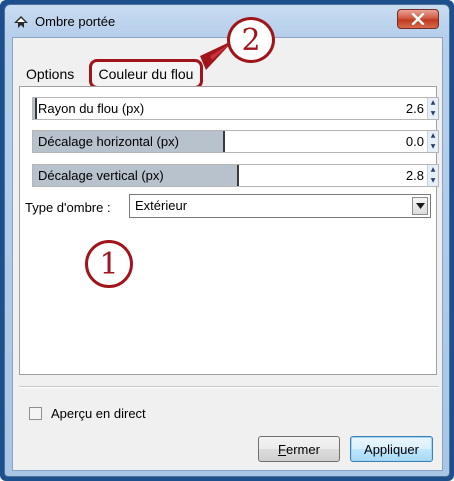 This screenshot has width=454, height=481. I want to click on window-title: Ombre portée, so click(75, 21).